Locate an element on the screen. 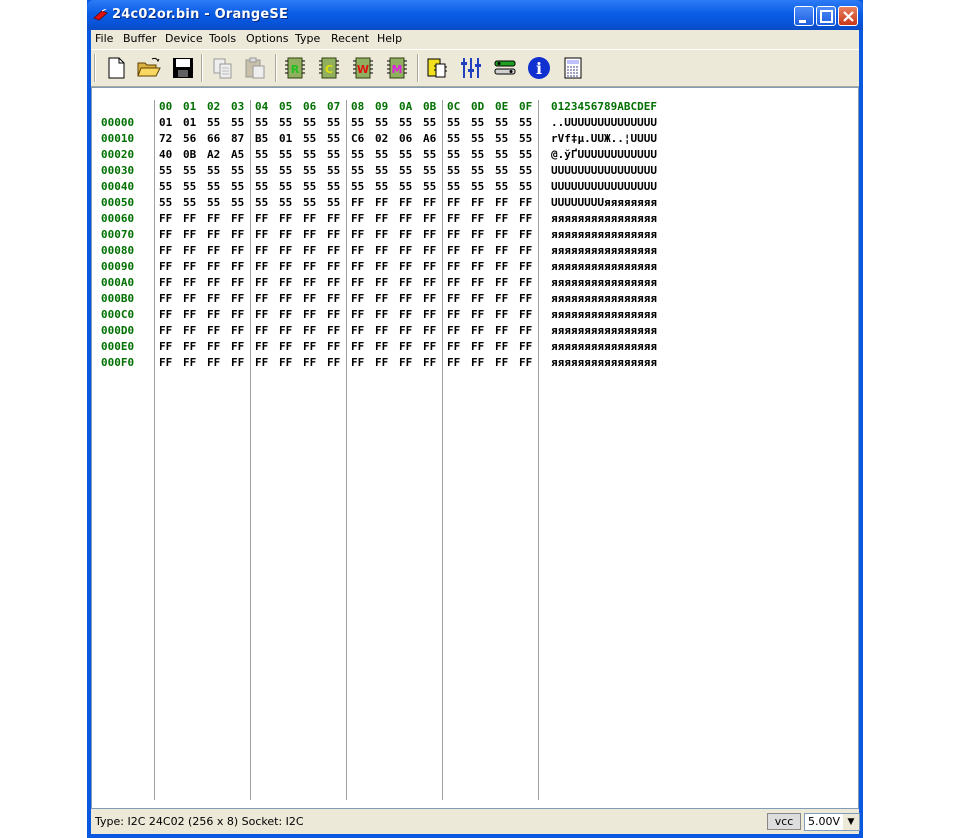 The image size is (960, 838). hex-byte-cell: 56 is located at coordinates (189, 138).